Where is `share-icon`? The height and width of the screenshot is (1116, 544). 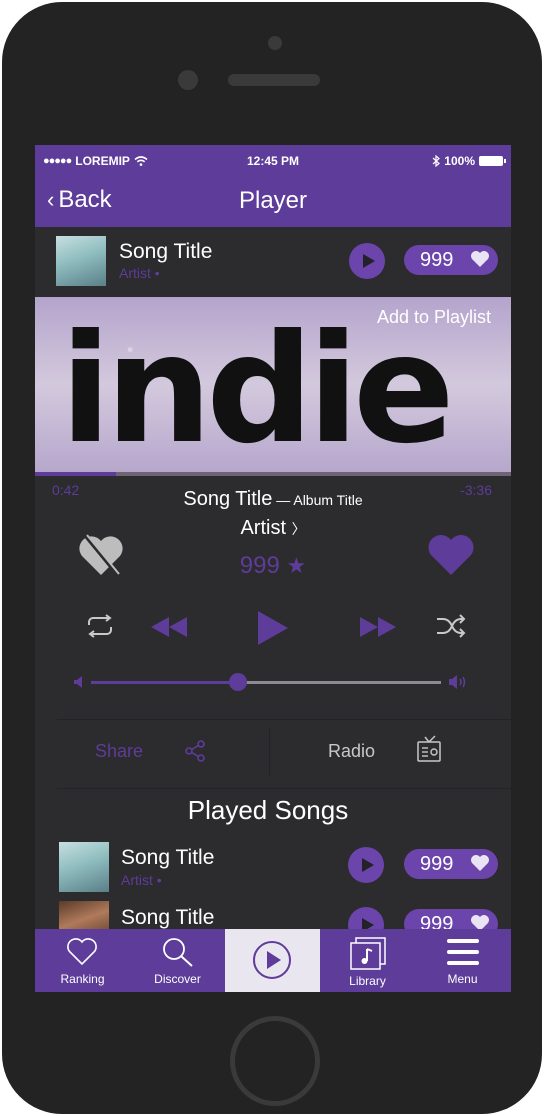
share-icon is located at coordinates (195, 751).